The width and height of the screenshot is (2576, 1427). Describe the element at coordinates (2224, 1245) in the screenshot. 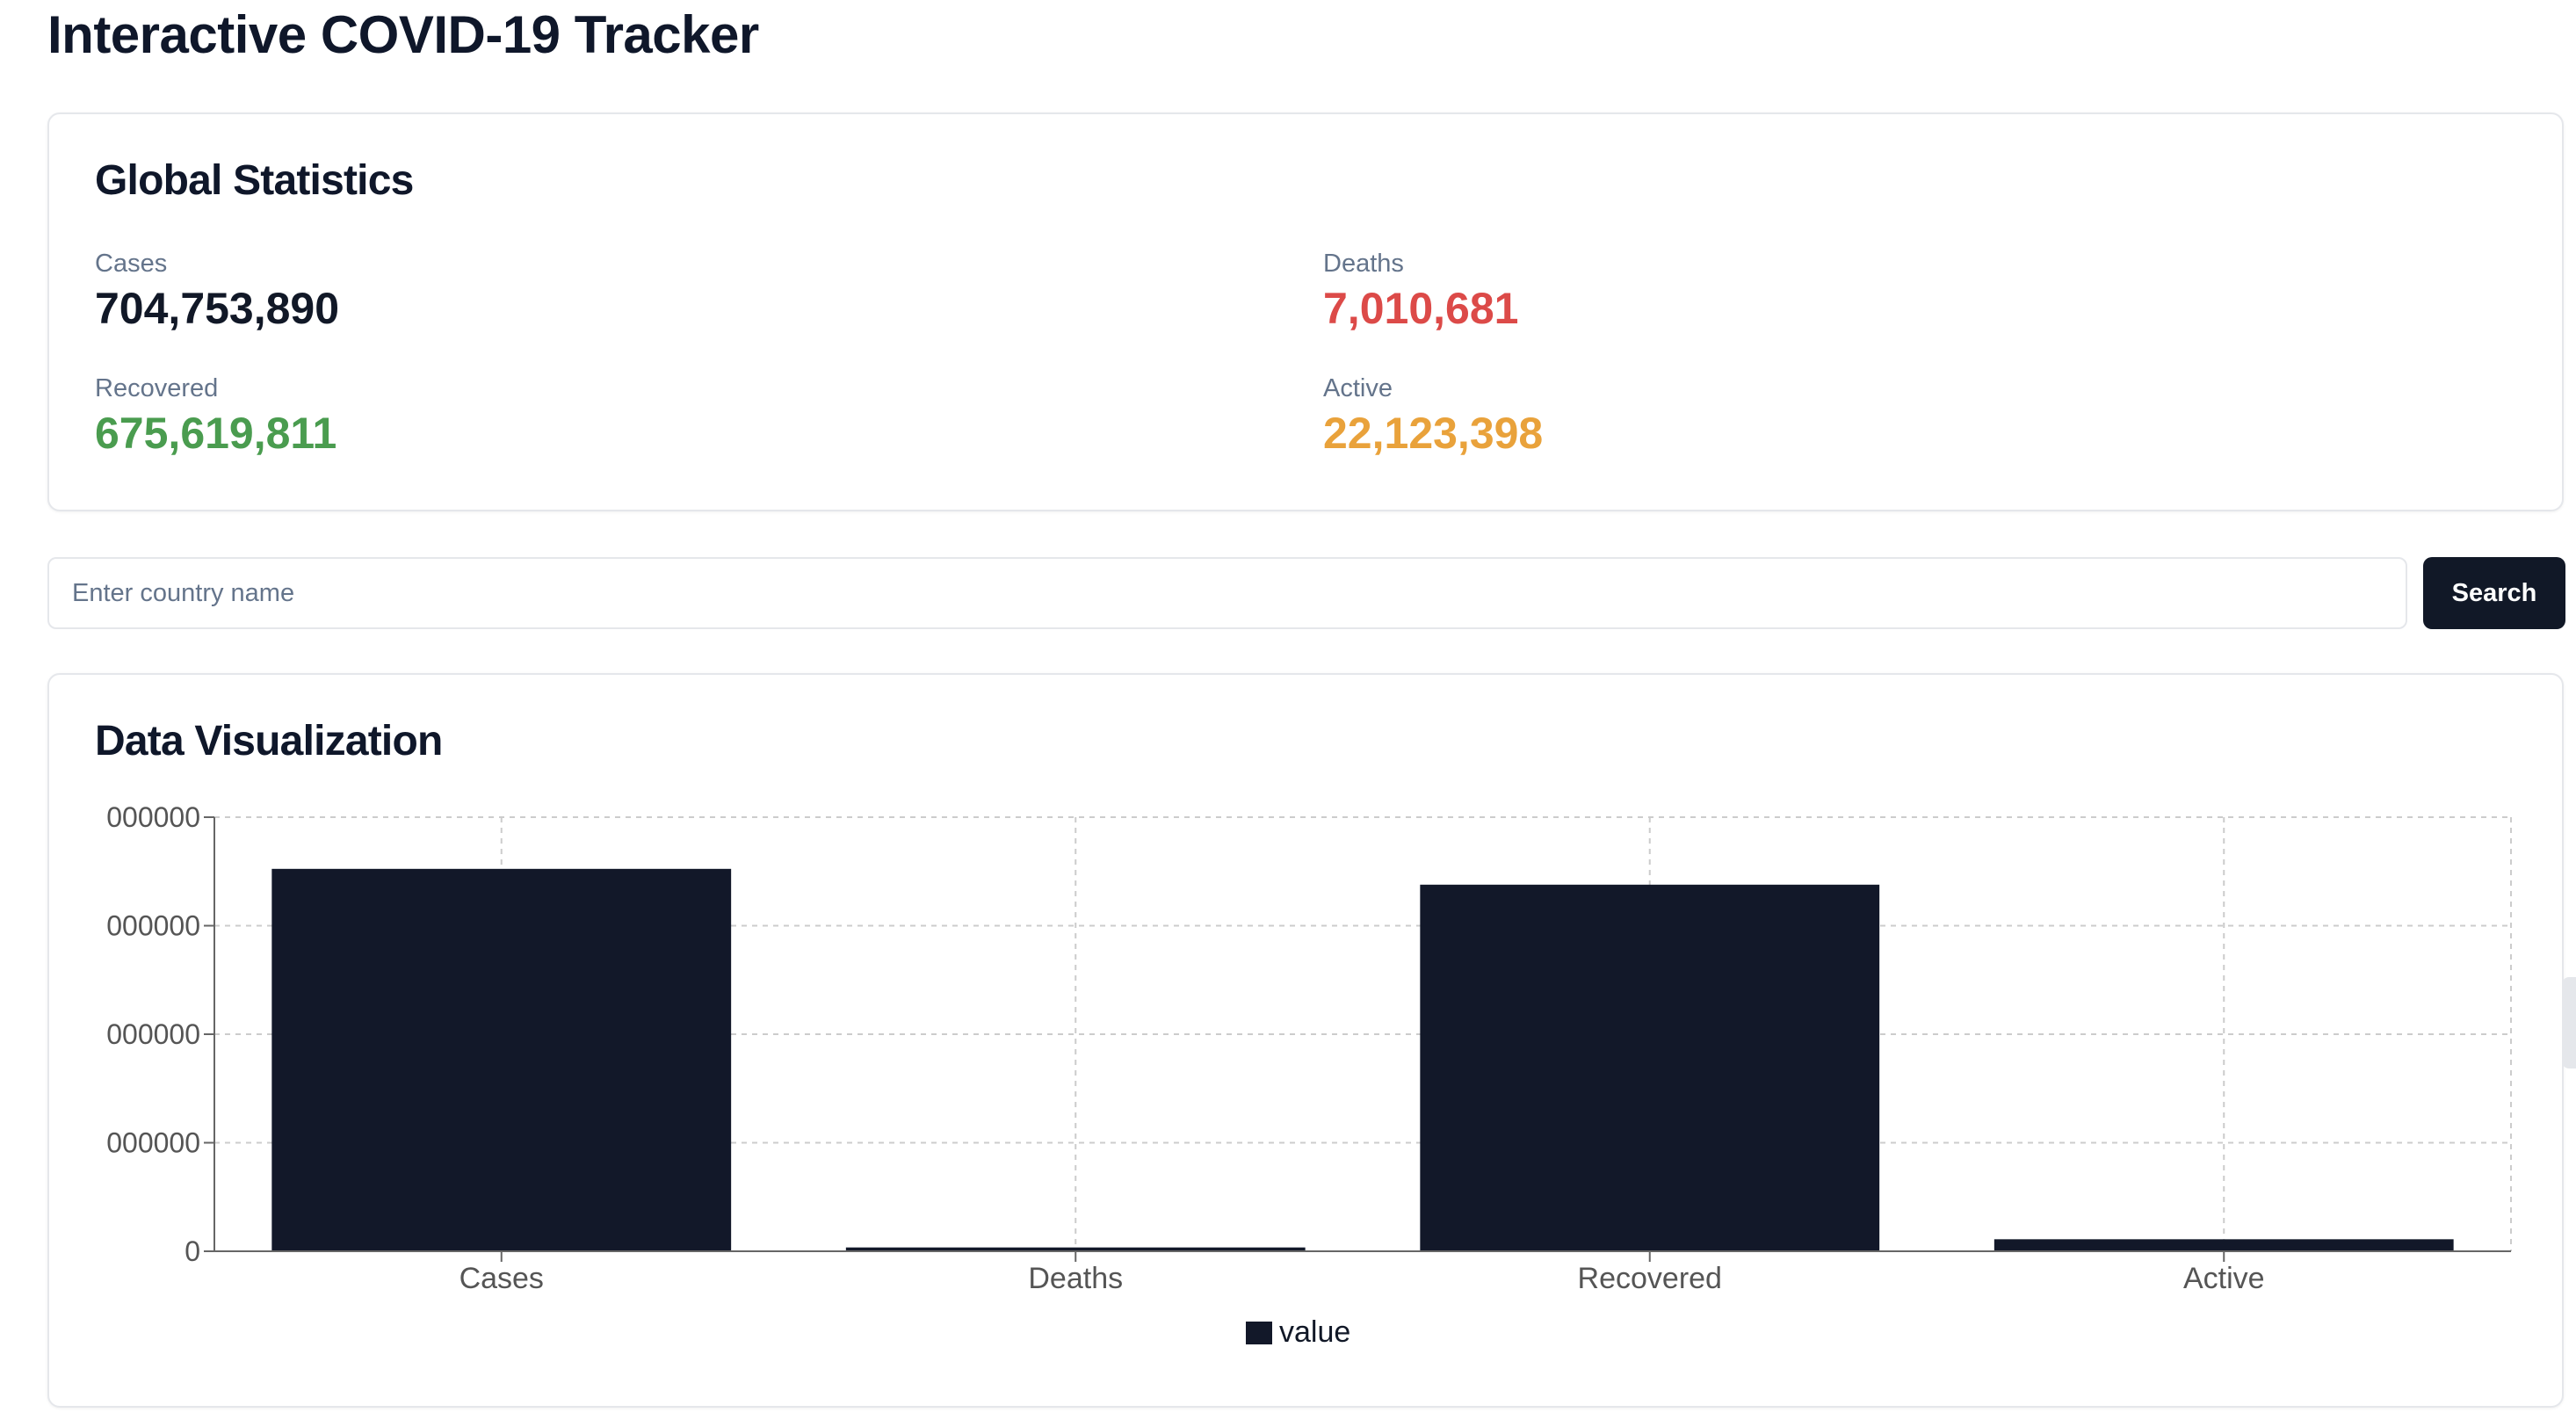

I see `bar-active` at that location.